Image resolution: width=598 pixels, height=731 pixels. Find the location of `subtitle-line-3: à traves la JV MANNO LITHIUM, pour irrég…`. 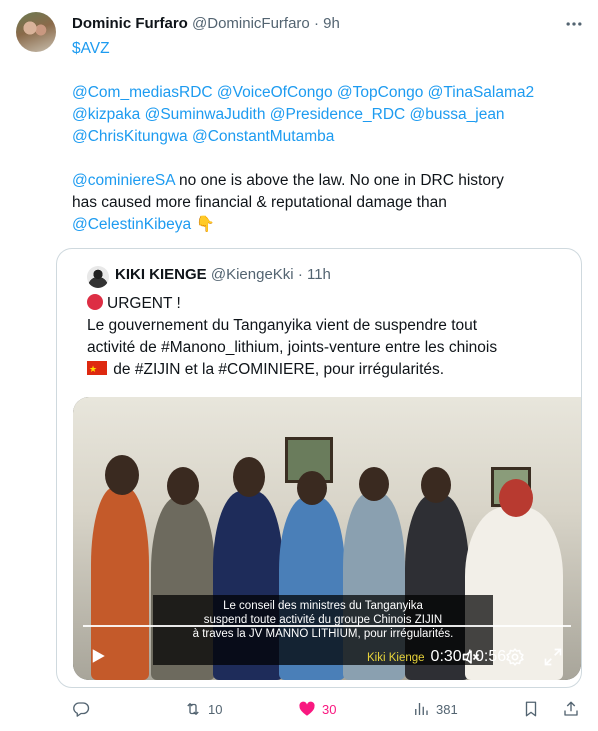

subtitle-line-3: à traves la JV MANNO LITHIUM, pour irrég… is located at coordinates (323, 634).